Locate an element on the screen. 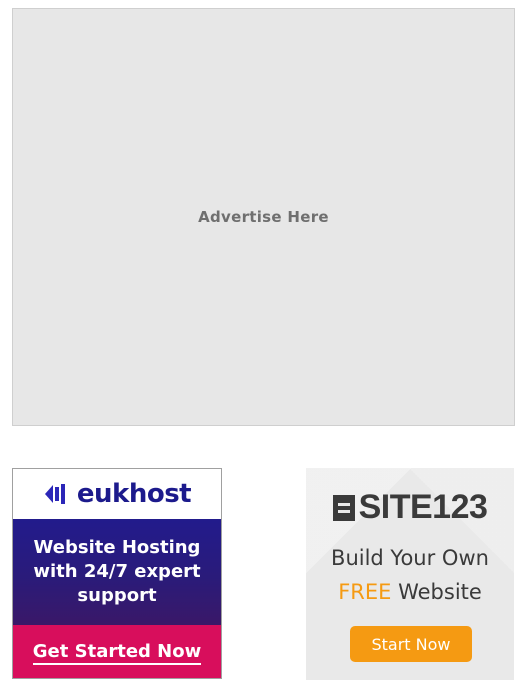  eukhost-headline: Website Hosting with 24/7 expert support is located at coordinates (117, 571).